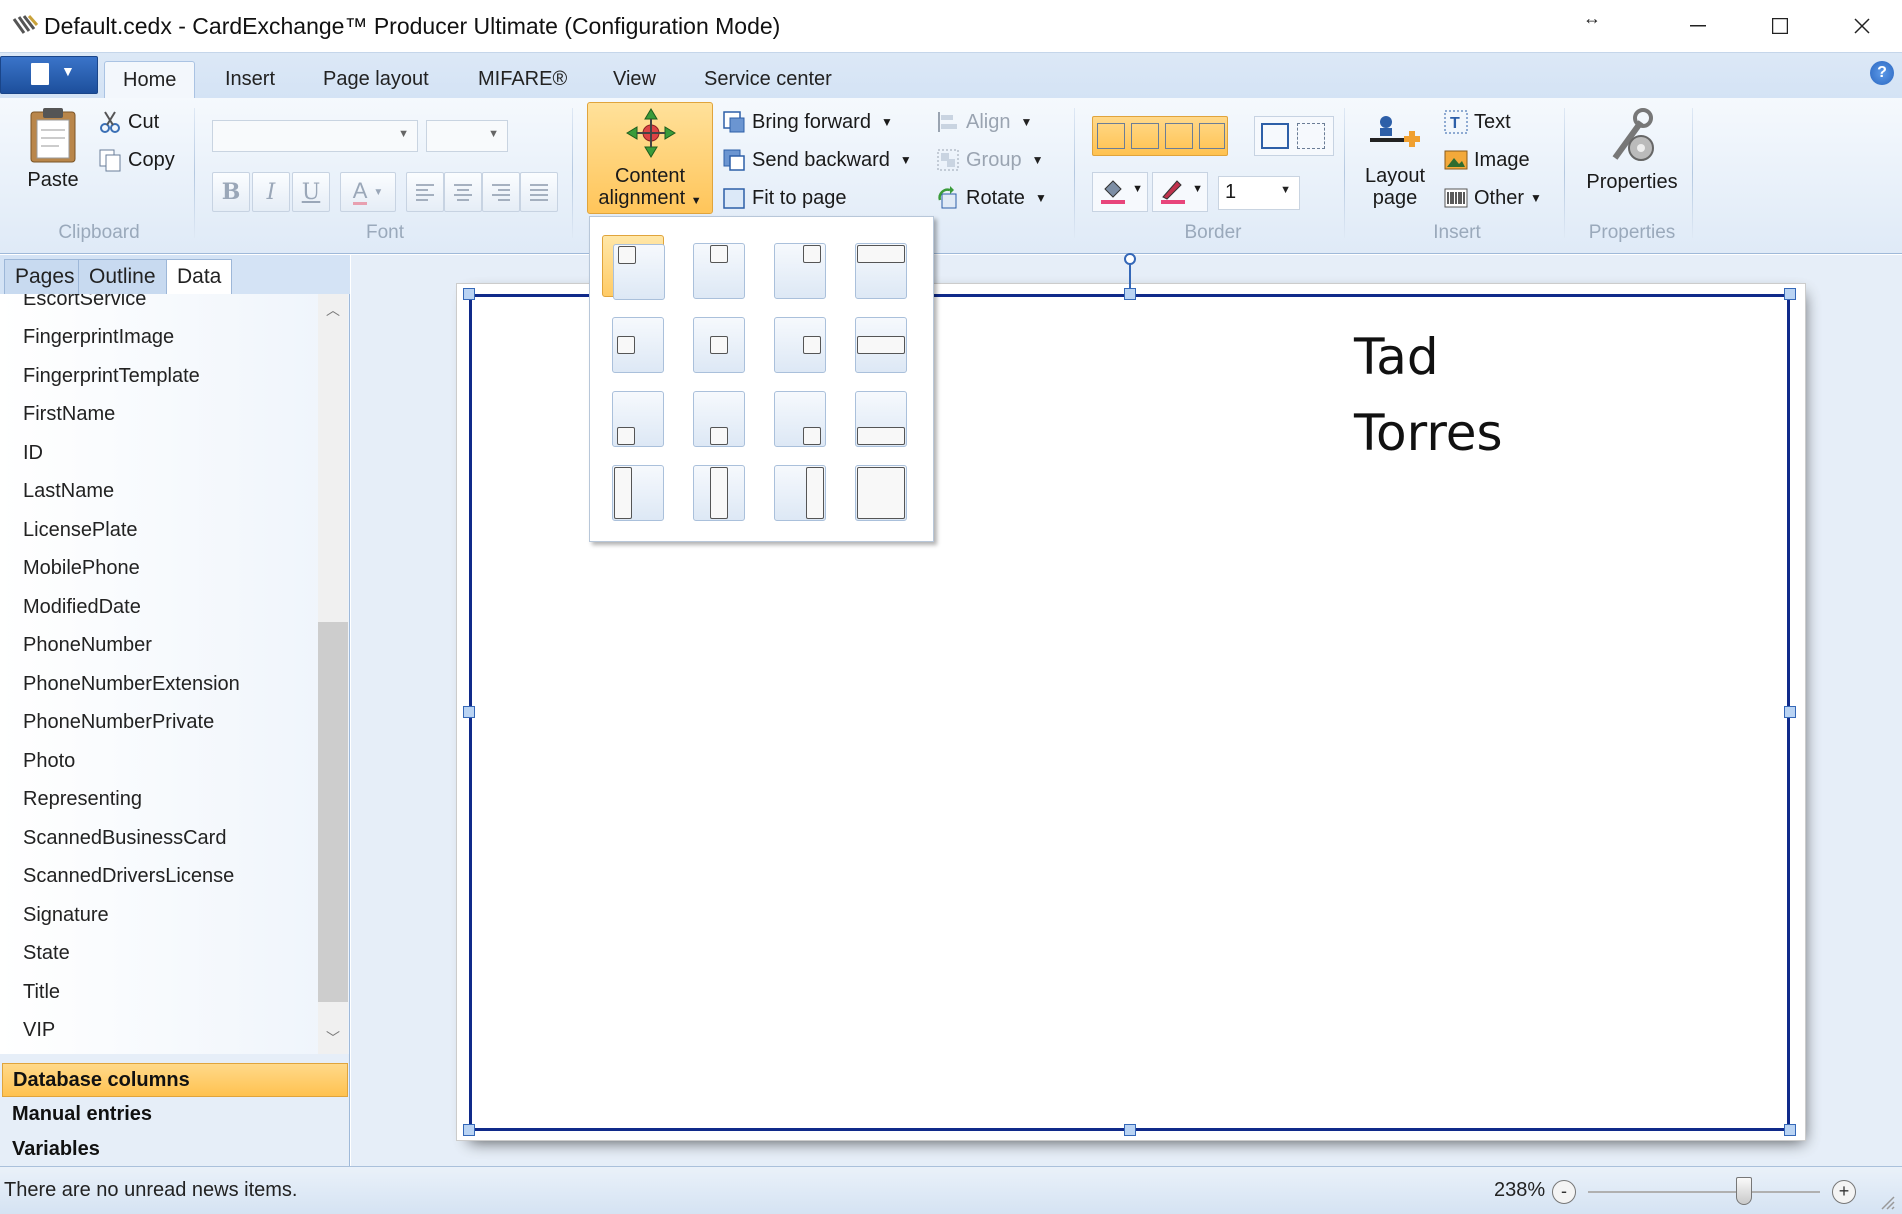 This screenshot has height=1214, width=1902. Describe the element at coordinates (1592, 18) in the screenshot. I see `resize-icon: ↔` at that location.